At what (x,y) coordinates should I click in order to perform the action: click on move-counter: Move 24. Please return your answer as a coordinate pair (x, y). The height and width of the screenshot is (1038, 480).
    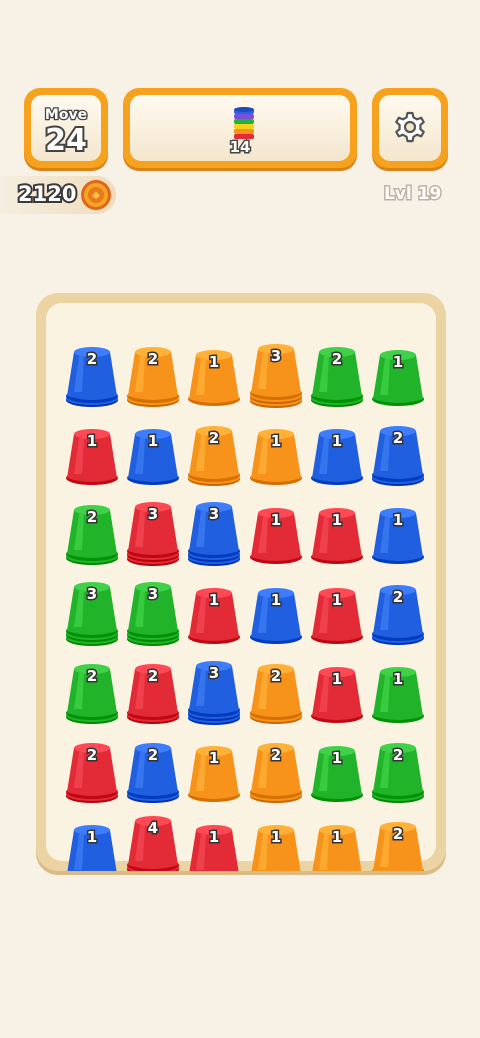
    Looking at the image, I should click on (66, 128).